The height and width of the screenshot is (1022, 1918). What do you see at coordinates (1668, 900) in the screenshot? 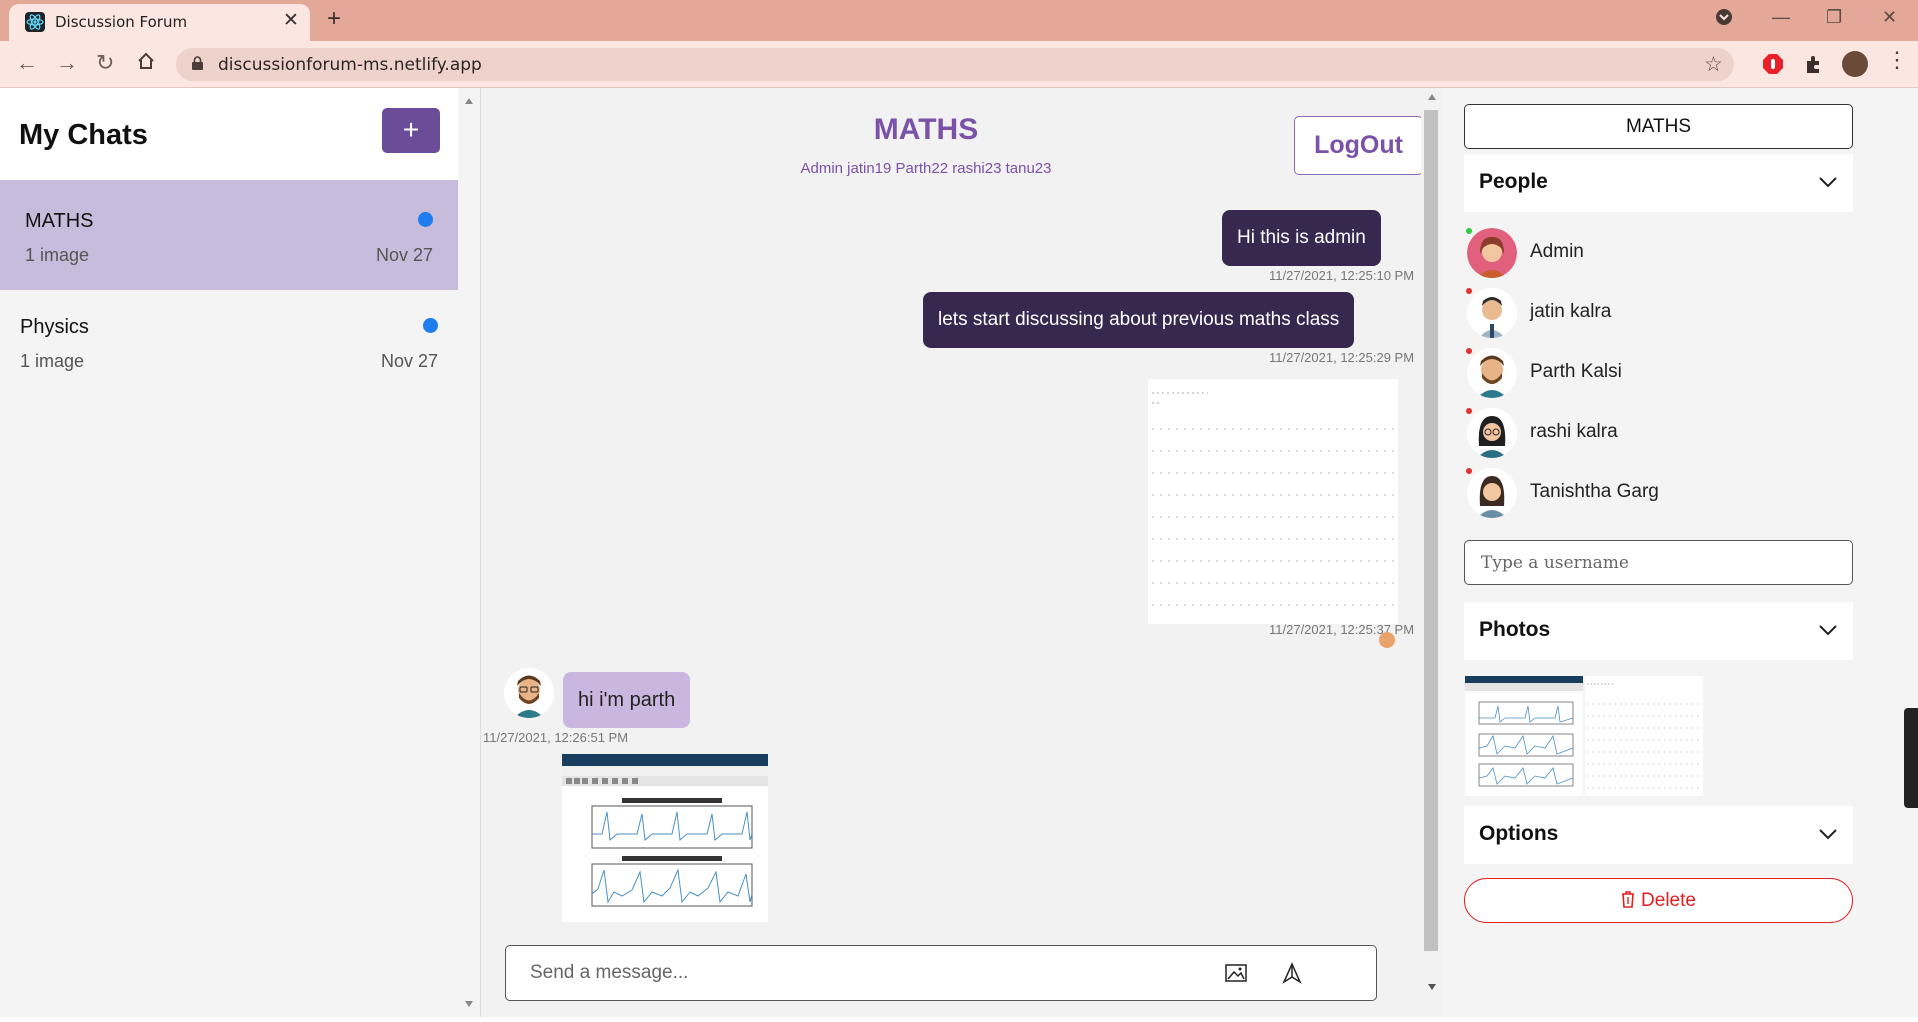
I see `delete-label: Delete` at bounding box center [1668, 900].